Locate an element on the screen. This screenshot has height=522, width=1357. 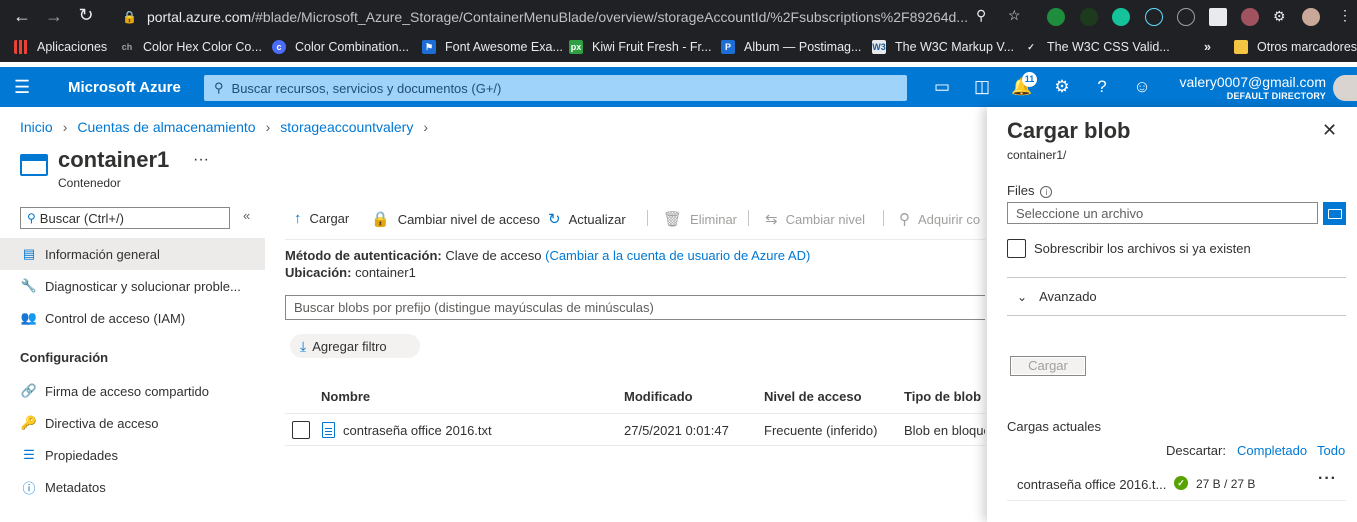
upload-button: ↑ Cargar is located at coordinates (321, 218).